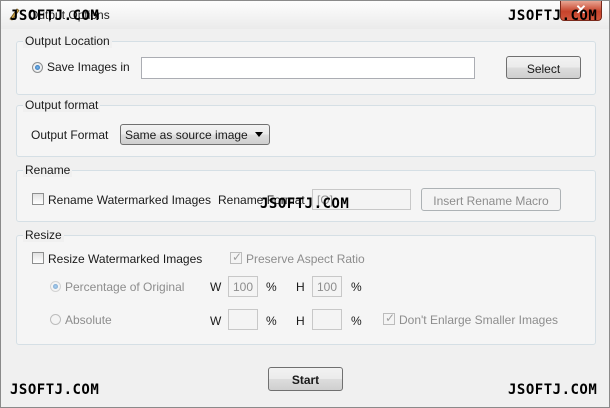 The width and height of the screenshot is (610, 408). What do you see at coordinates (55, 319) in the screenshot?
I see `absolute-radio` at bounding box center [55, 319].